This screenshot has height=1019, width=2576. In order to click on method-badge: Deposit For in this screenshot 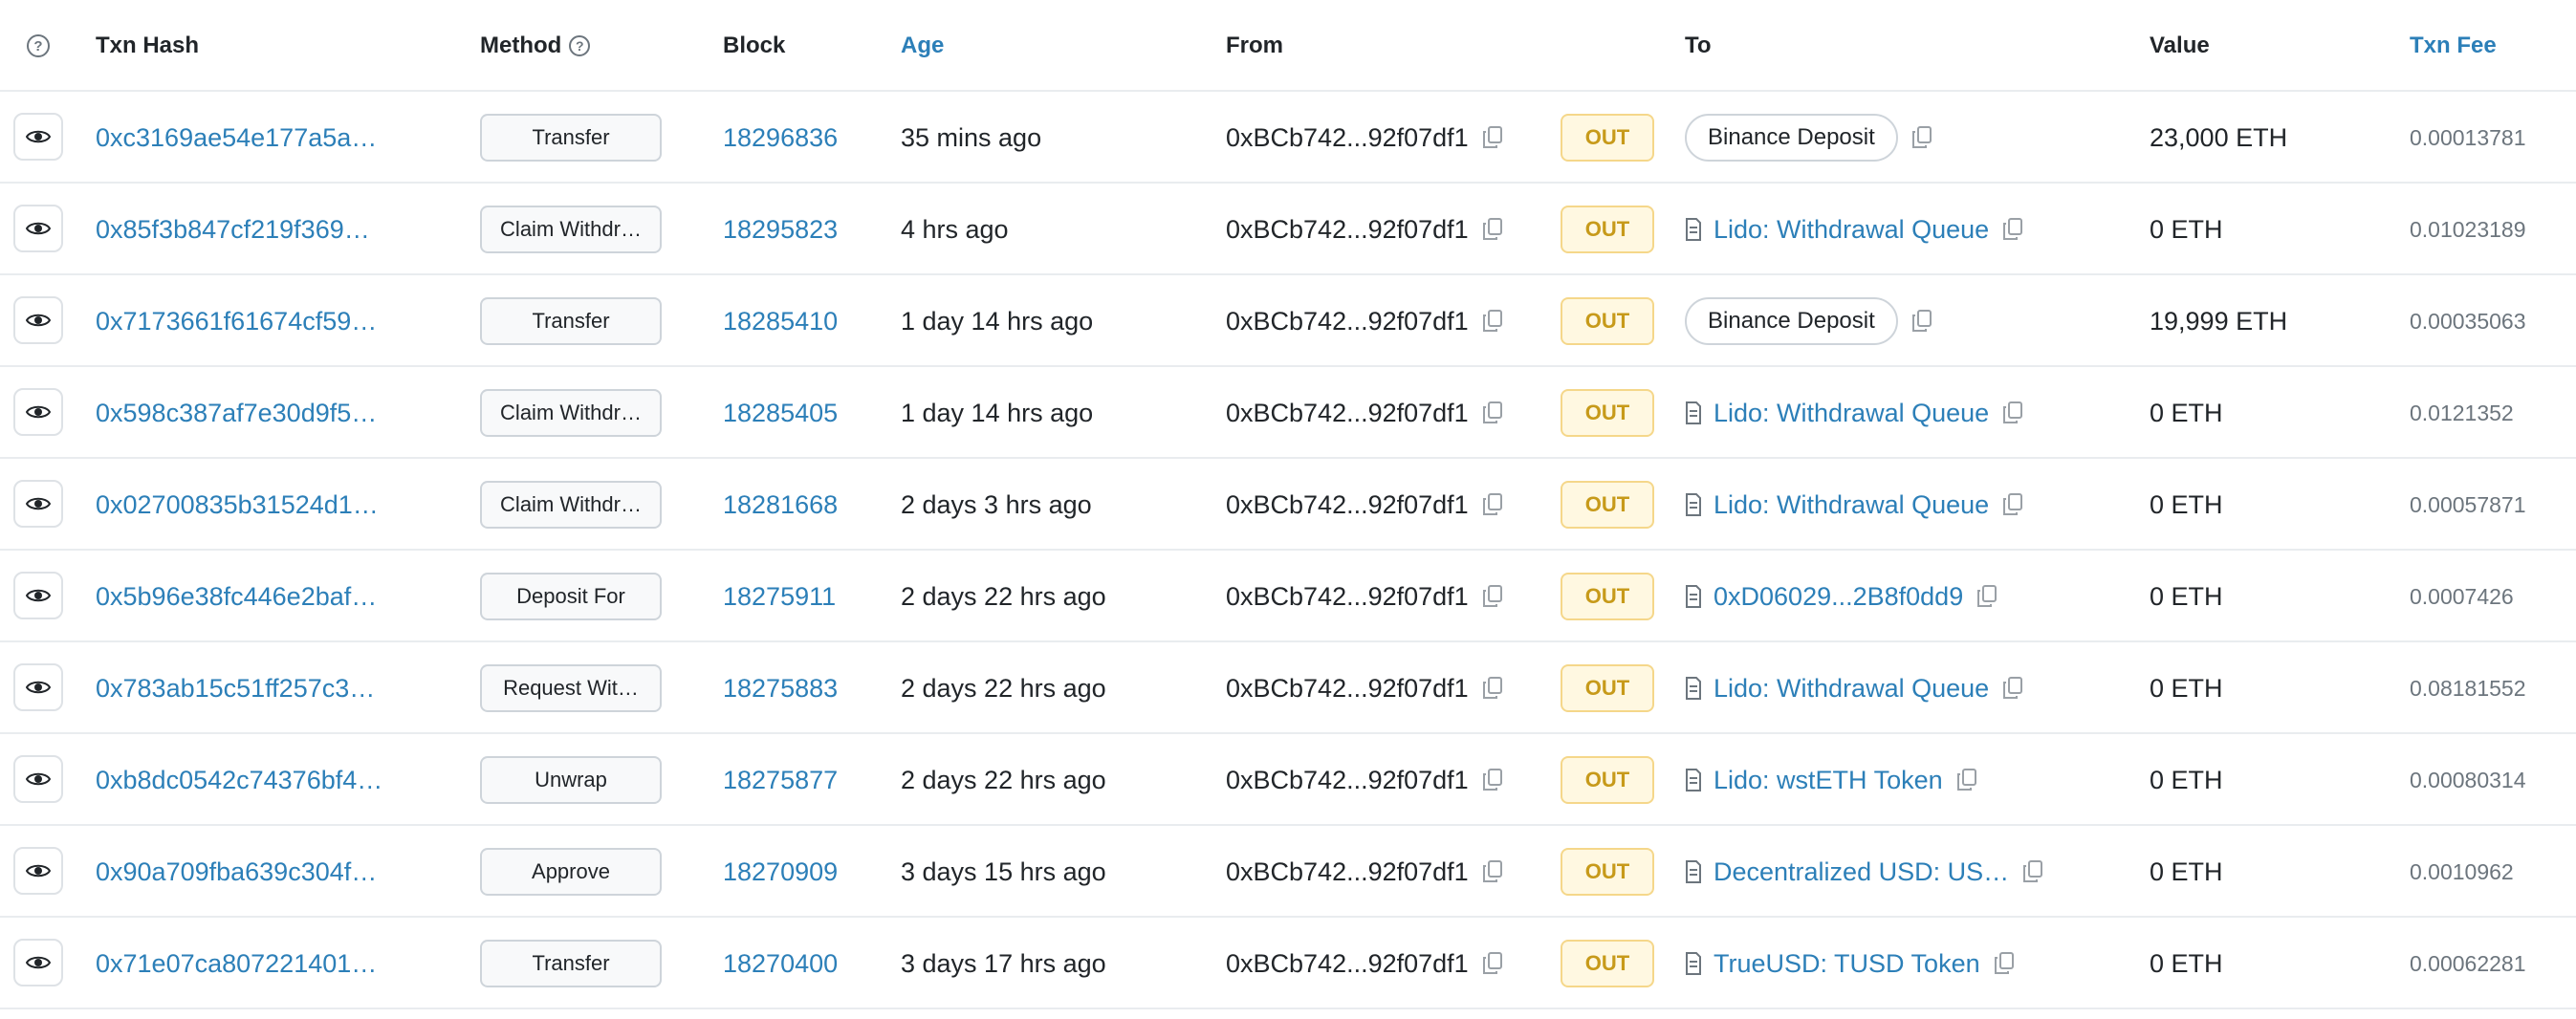, I will do `click(571, 596)`.